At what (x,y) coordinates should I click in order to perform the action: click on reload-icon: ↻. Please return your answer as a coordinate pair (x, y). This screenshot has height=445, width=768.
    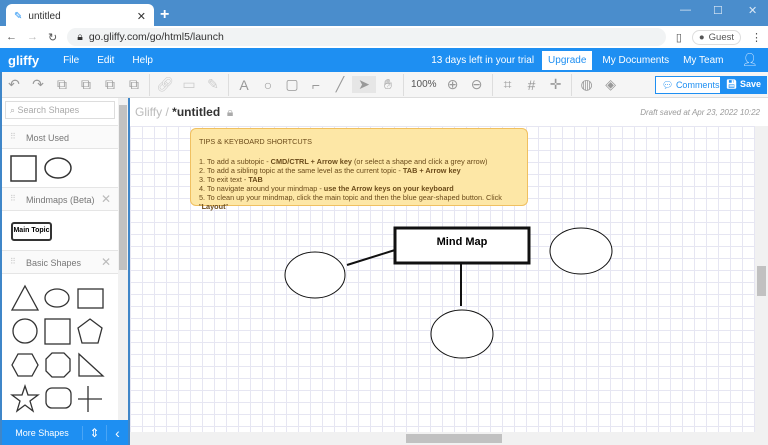
    Looking at the image, I should click on (52, 37).